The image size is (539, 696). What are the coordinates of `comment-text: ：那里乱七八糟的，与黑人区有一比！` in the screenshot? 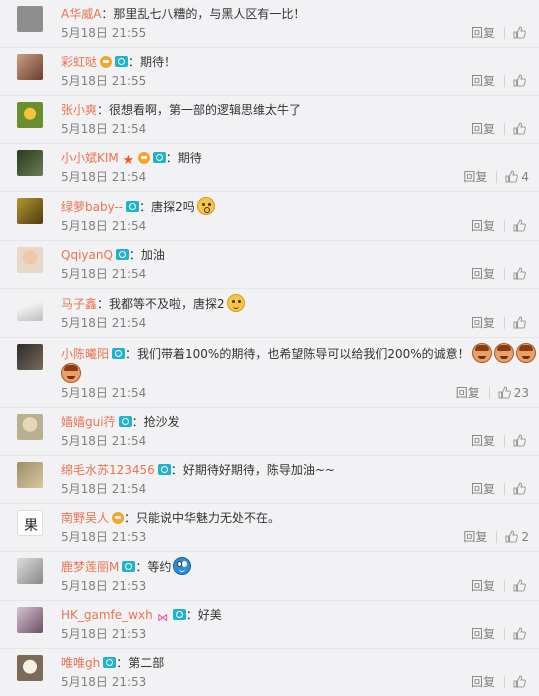 It's located at (203, 14).